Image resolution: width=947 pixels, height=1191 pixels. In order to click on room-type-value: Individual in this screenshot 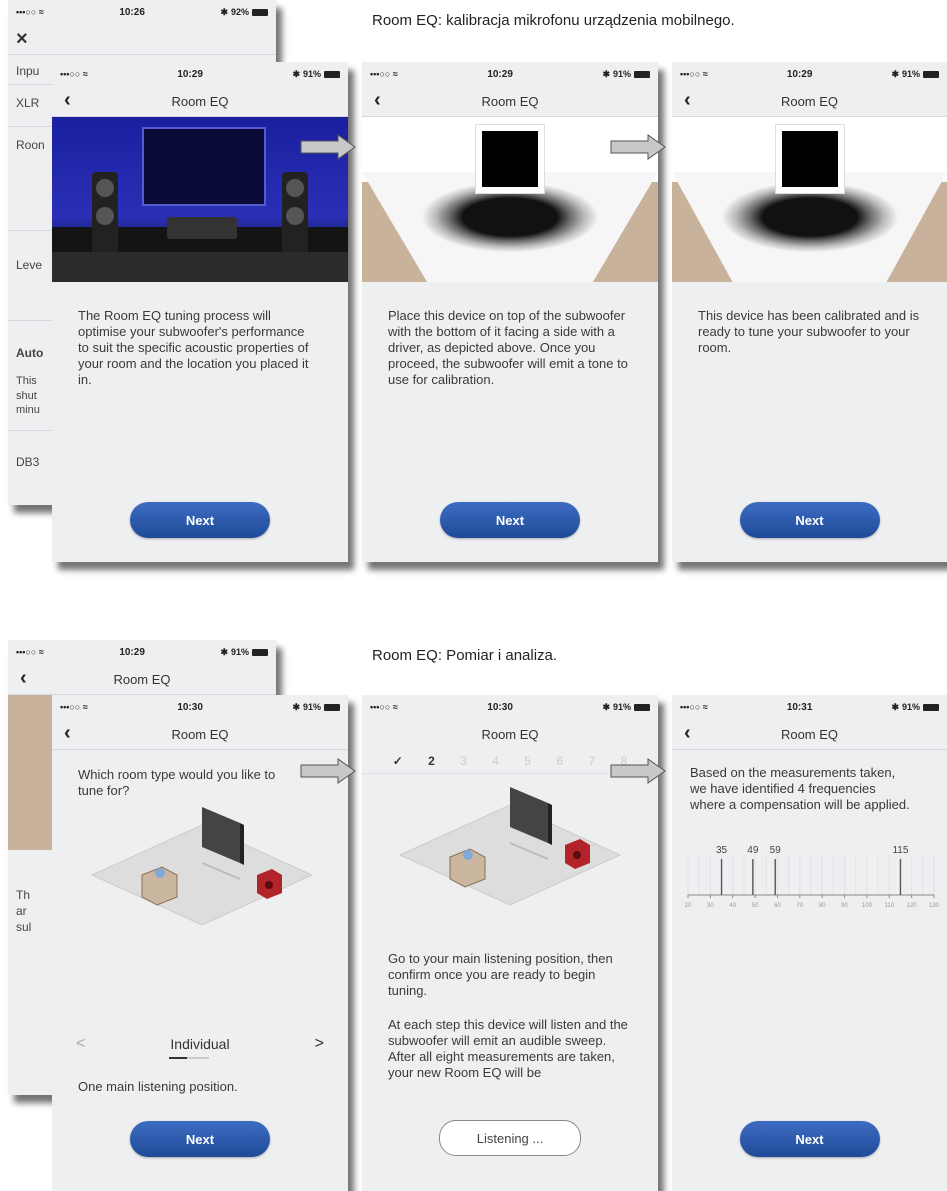, I will do `click(200, 1044)`.